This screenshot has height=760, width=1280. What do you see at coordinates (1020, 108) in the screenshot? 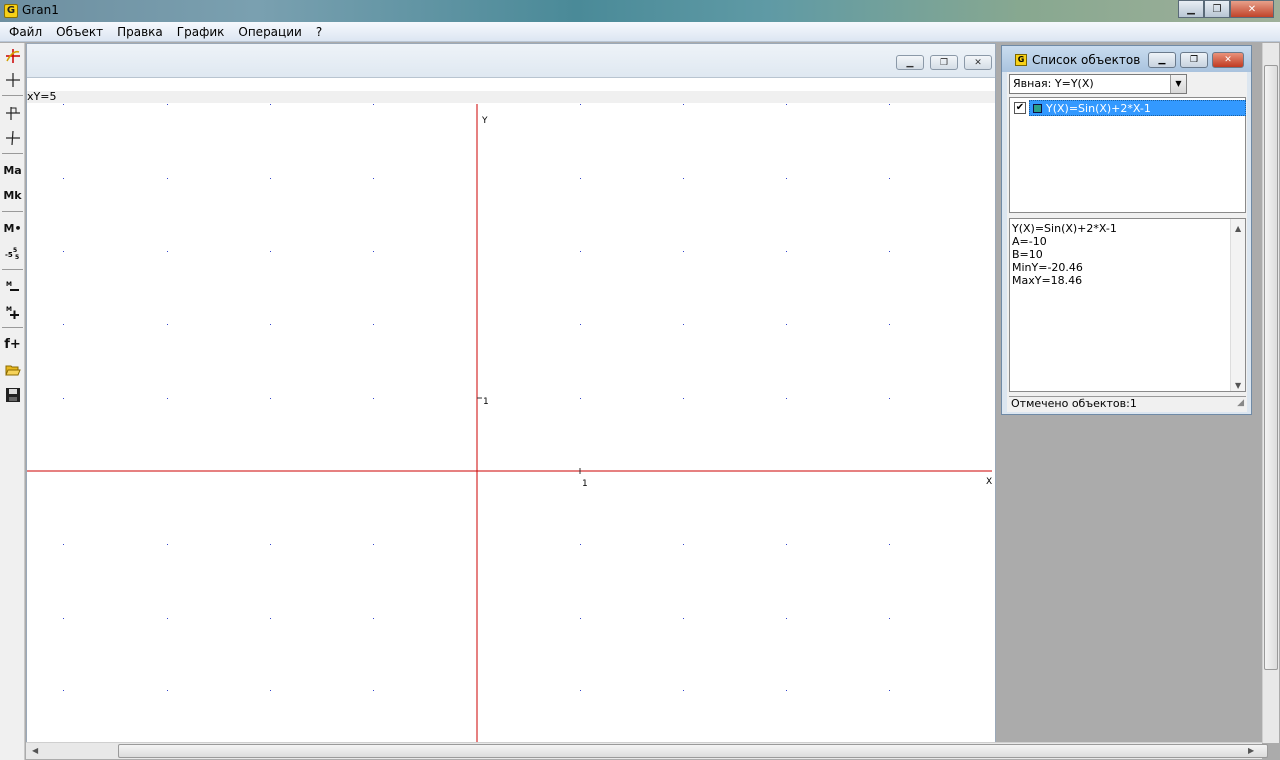
I see `object-visible-checkbox: ✔` at bounding box center [1020, 108].